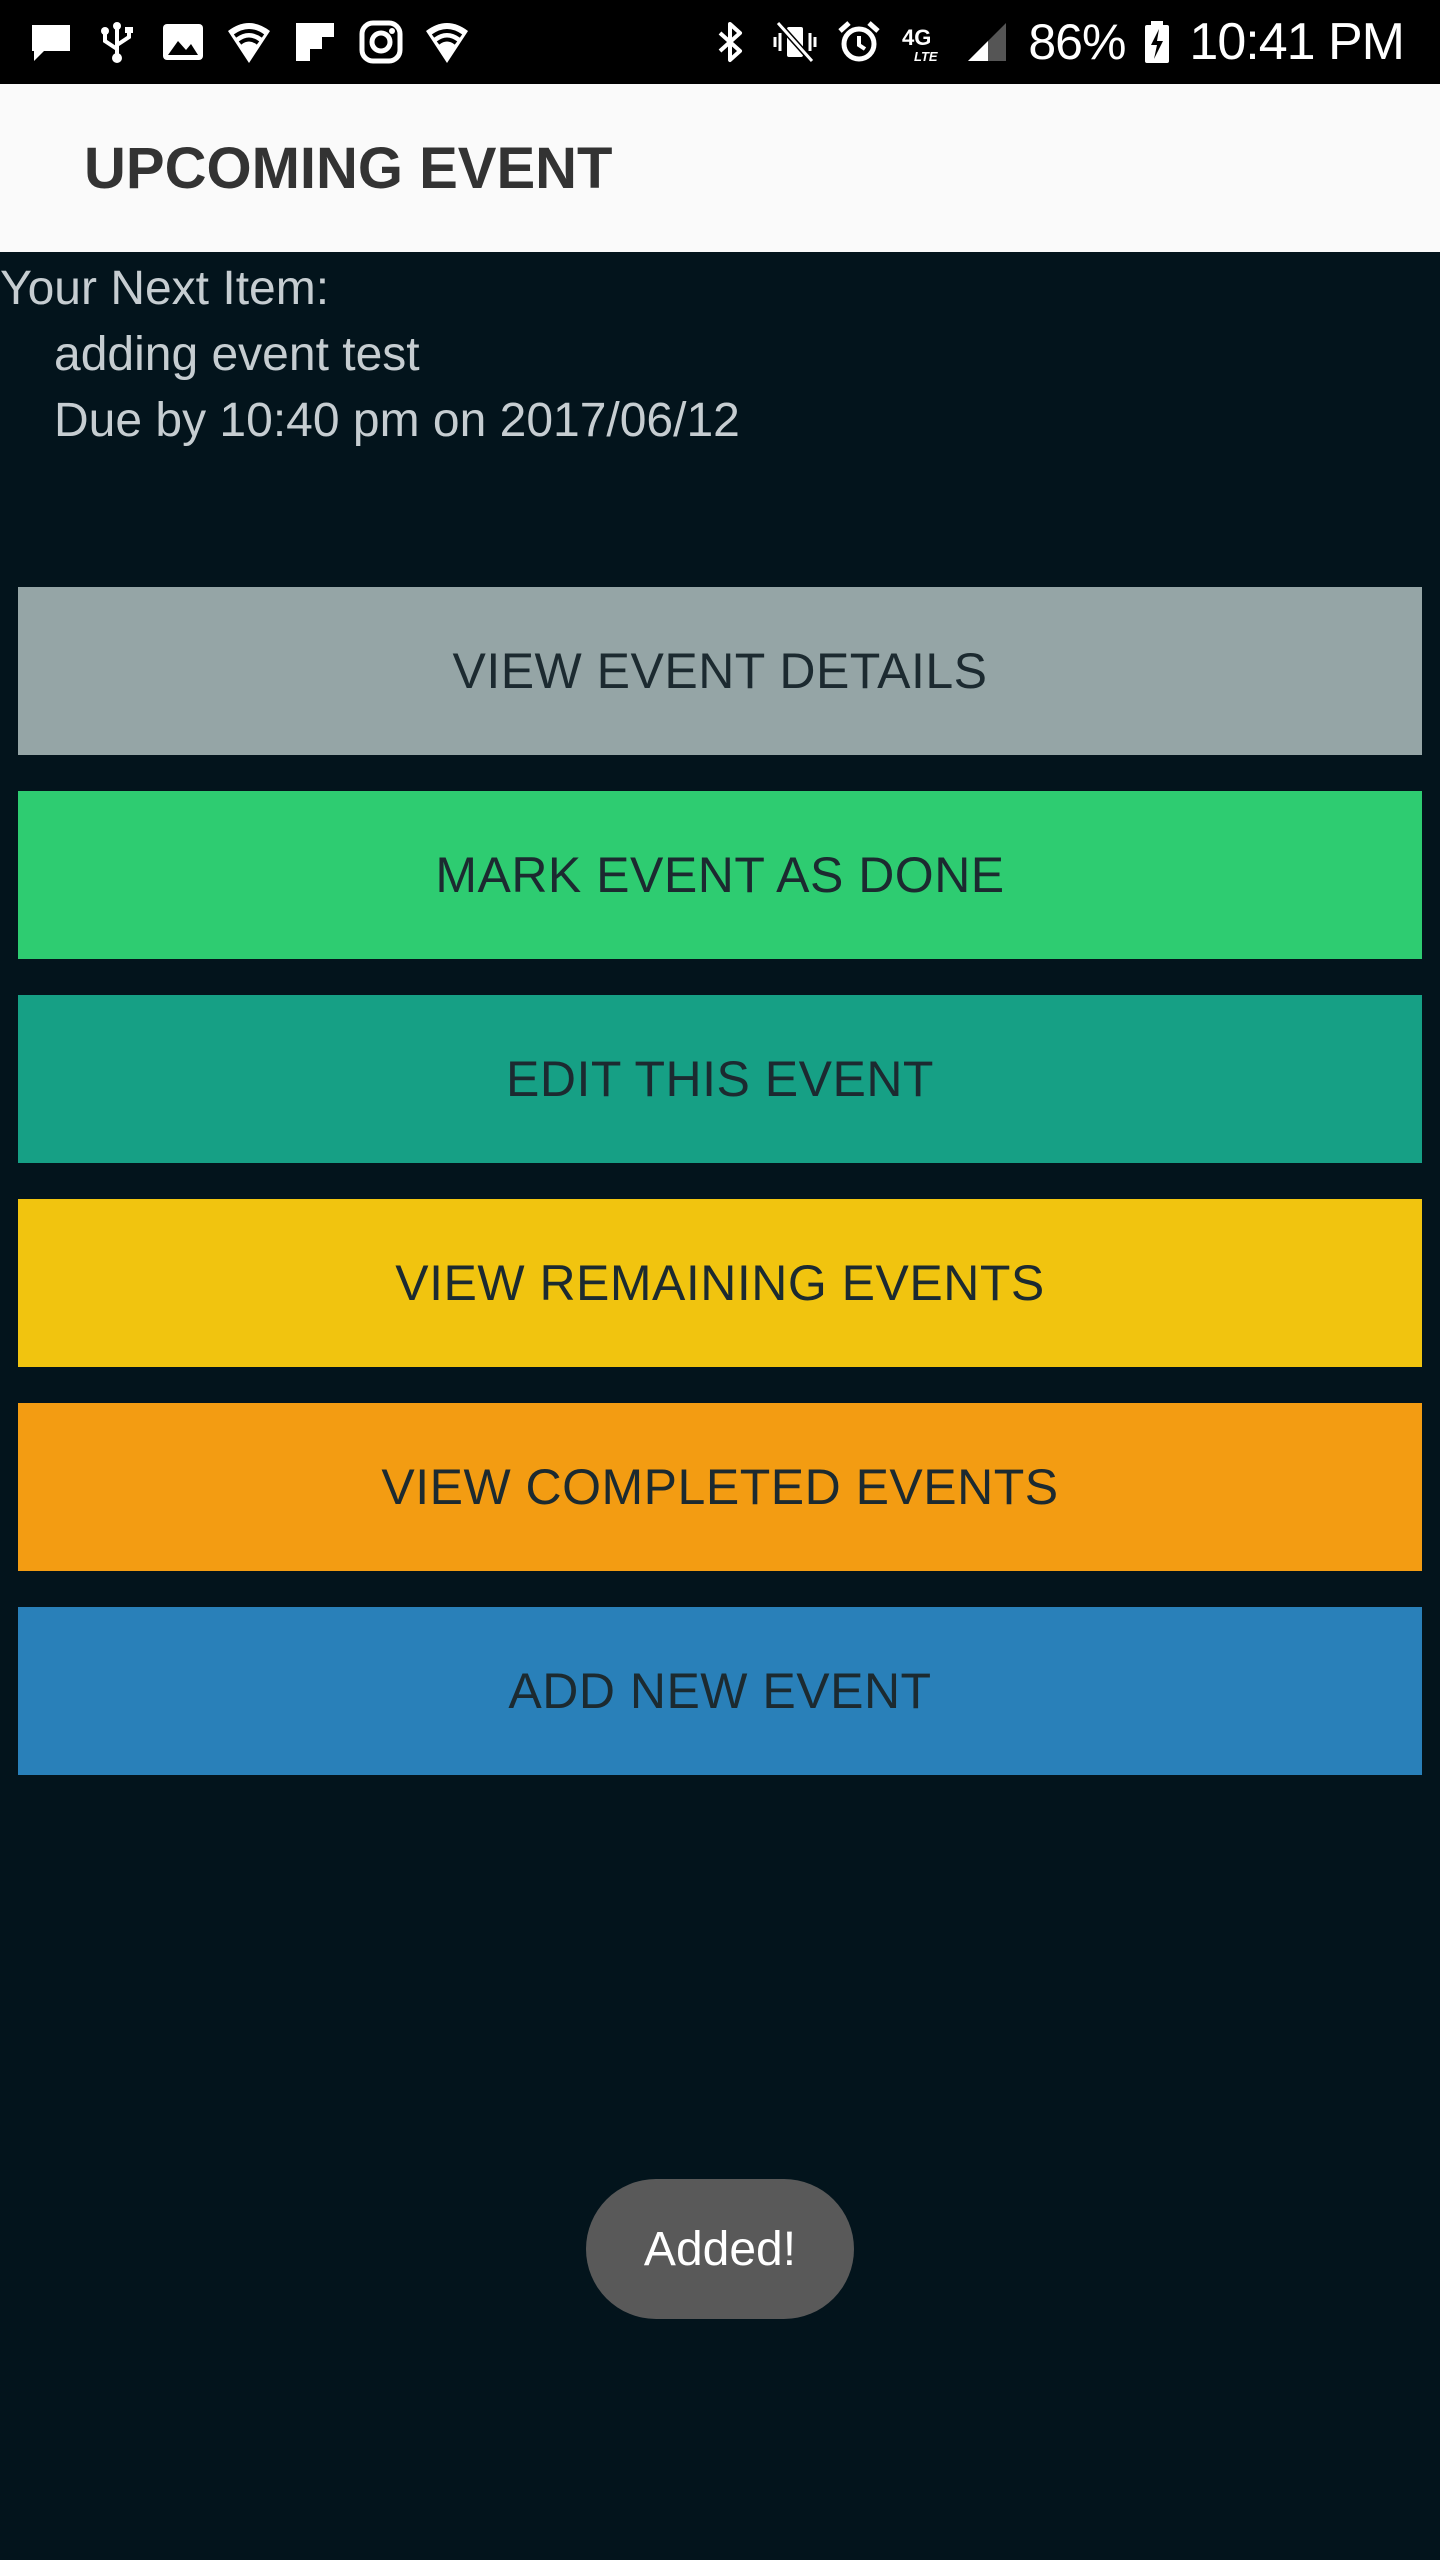 This screenshot has height=2560, width=1440. What do you see at coordinates (795, 42) in the screenshot?
I see `vibrate-mute-icon` at bounding box center [795, 42].